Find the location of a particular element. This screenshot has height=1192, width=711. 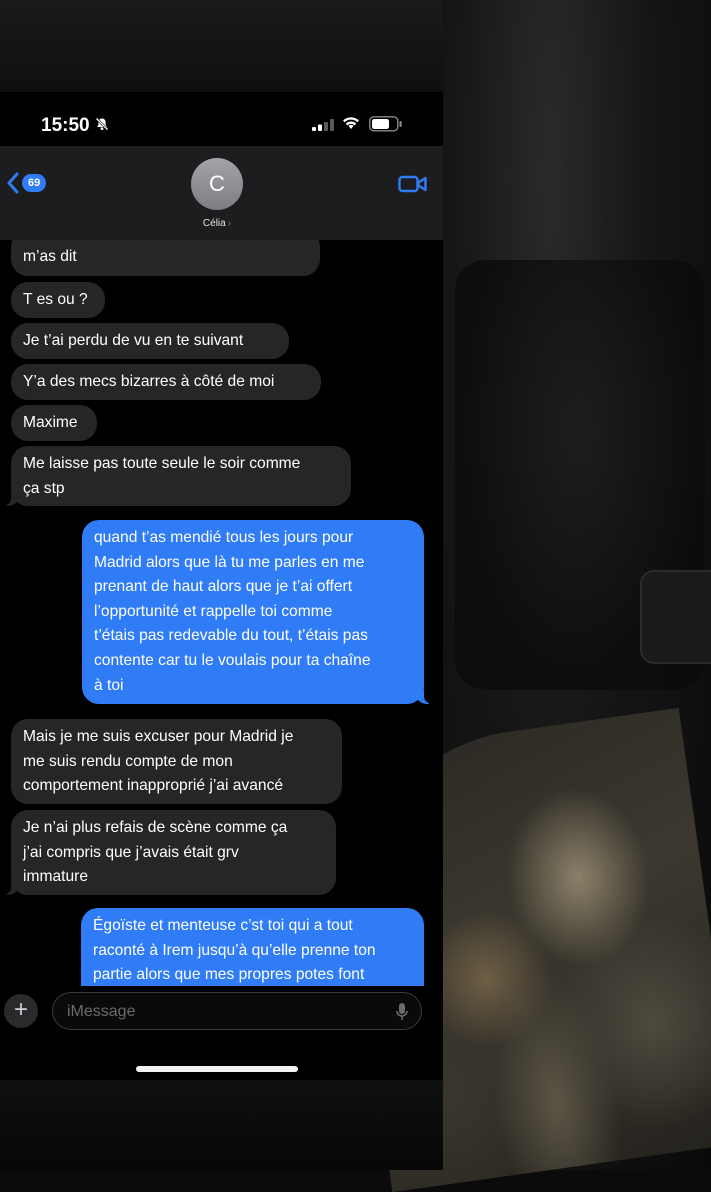

message-line: Y’a des mecs bizarres à côté de moi is located at coordinates (149, 381).